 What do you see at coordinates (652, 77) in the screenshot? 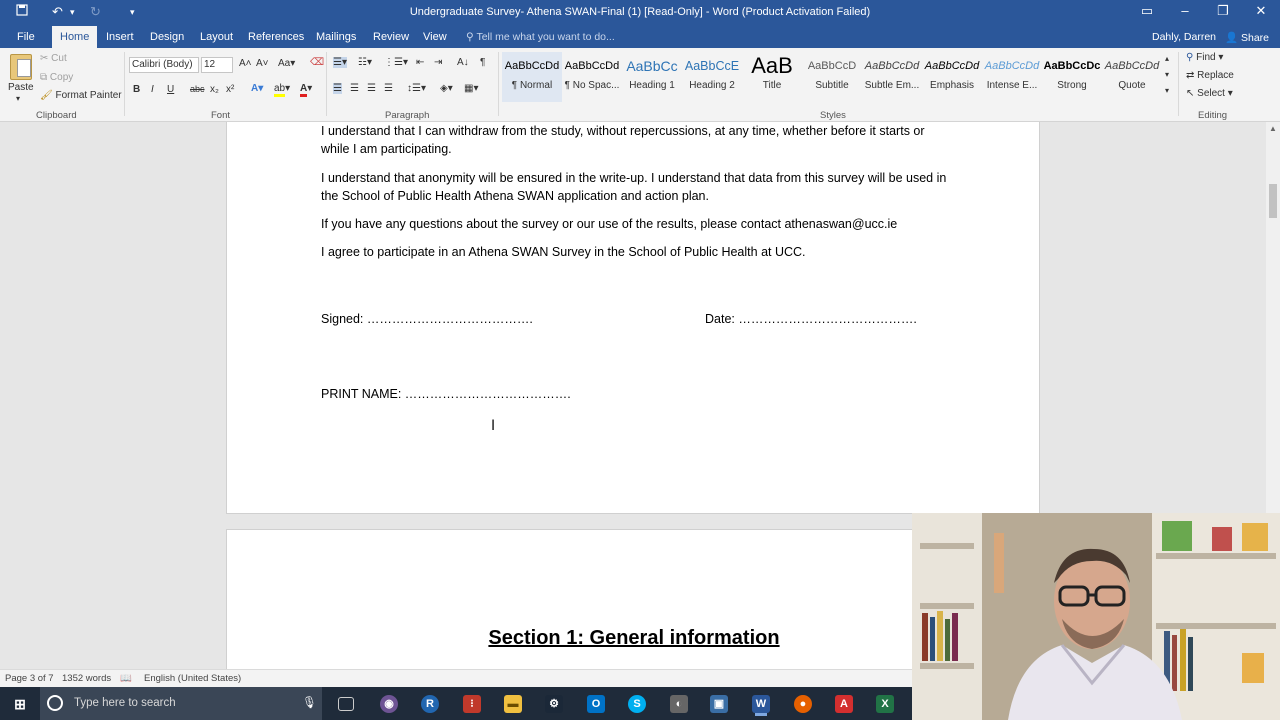
I see `style-heading-1: AaBbCc Heading 1` at bounding box center [652, 77].